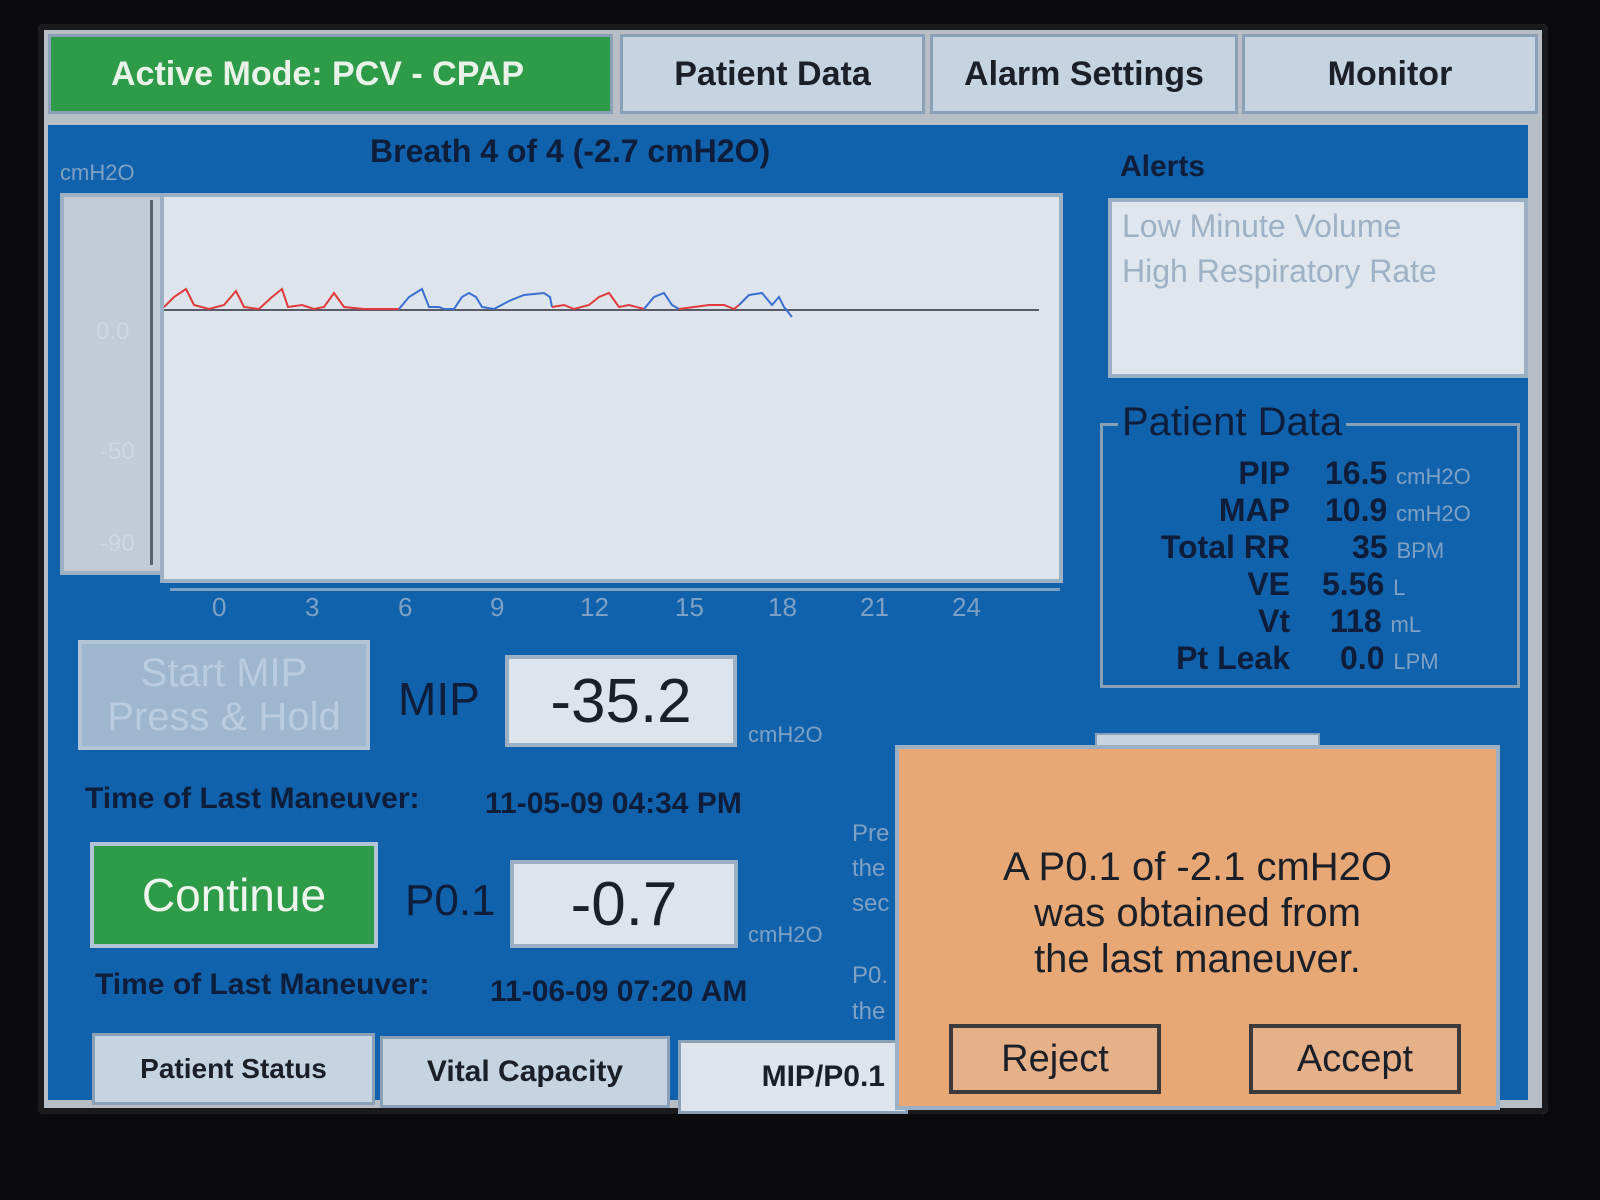  I want to click on tab-alarm-settings-label: Alarm Settings, so click(1084, 73).